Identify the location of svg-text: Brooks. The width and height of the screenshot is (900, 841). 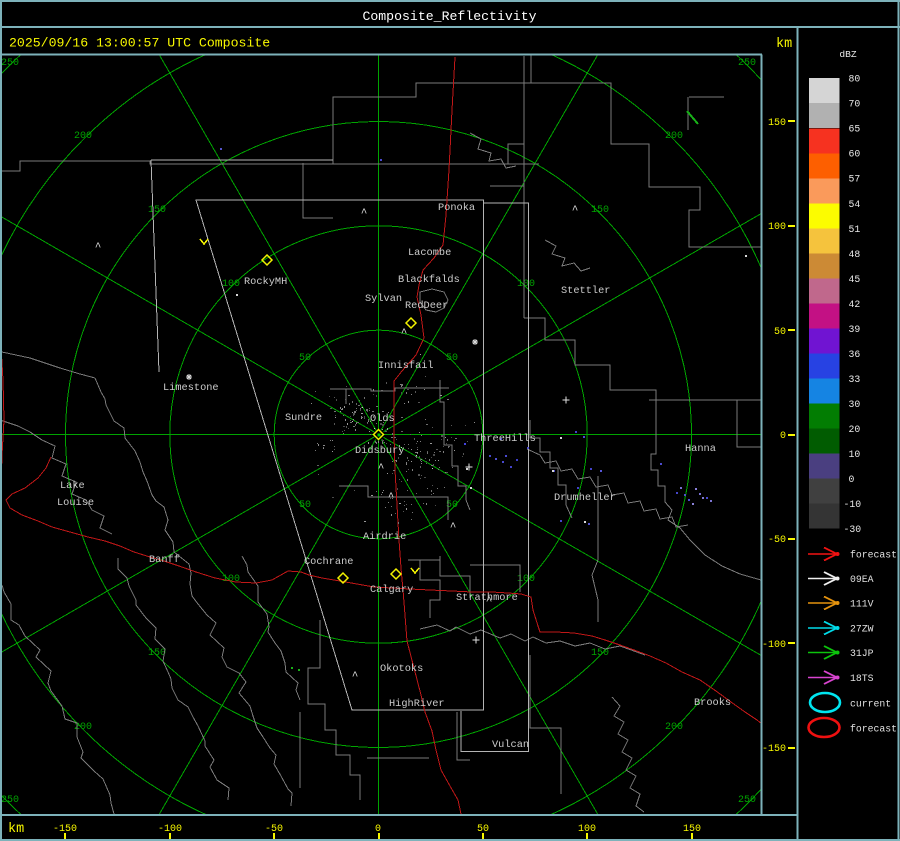
(712, 703).